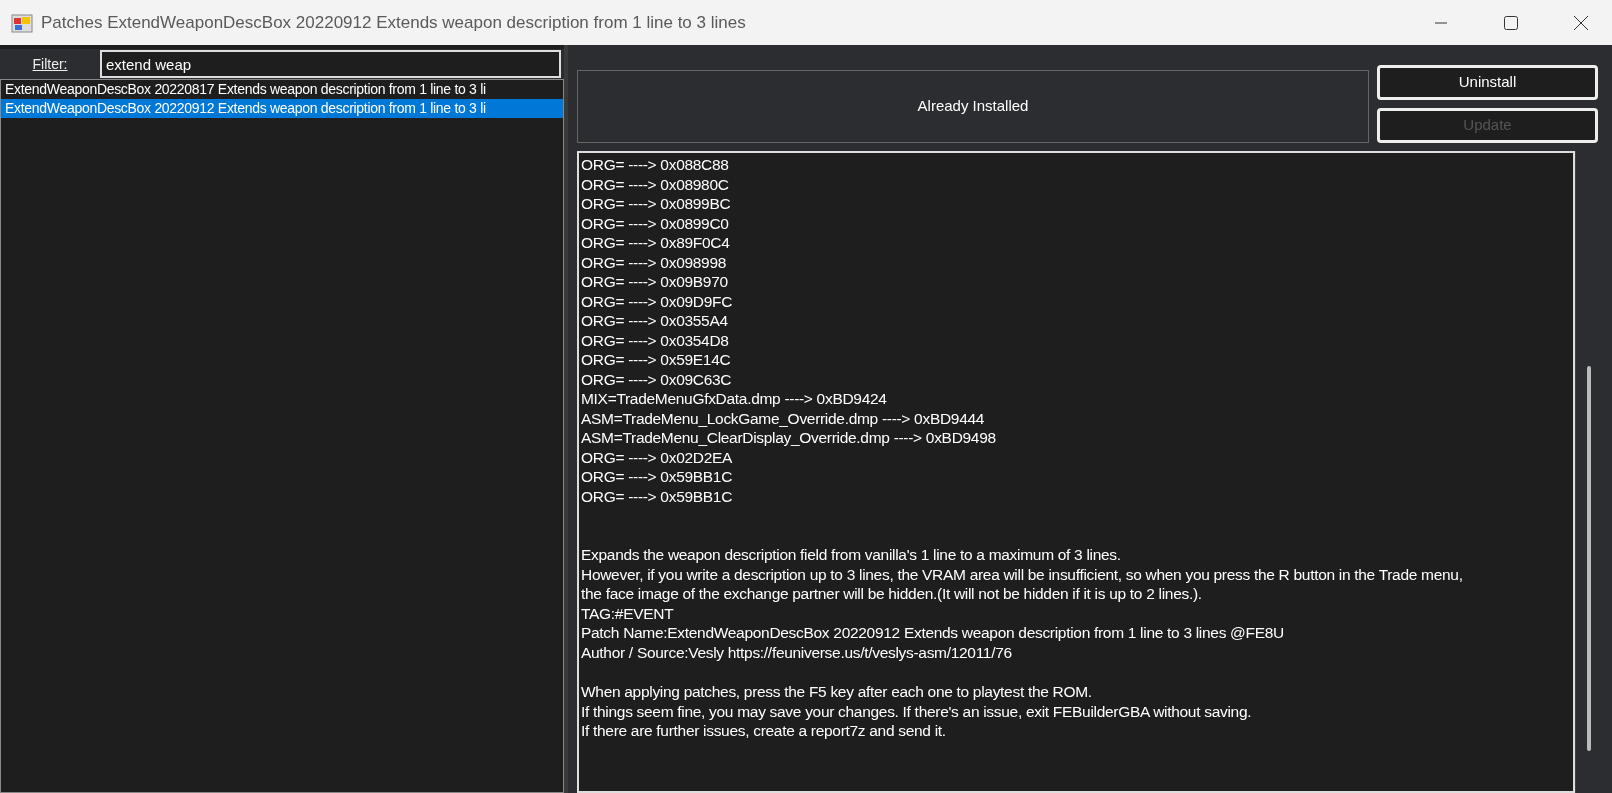  I want to click on text-line: Author / Source:Vesly https://feuniverse.us/t/veslys-asm/12011/76, so click(797, 652).